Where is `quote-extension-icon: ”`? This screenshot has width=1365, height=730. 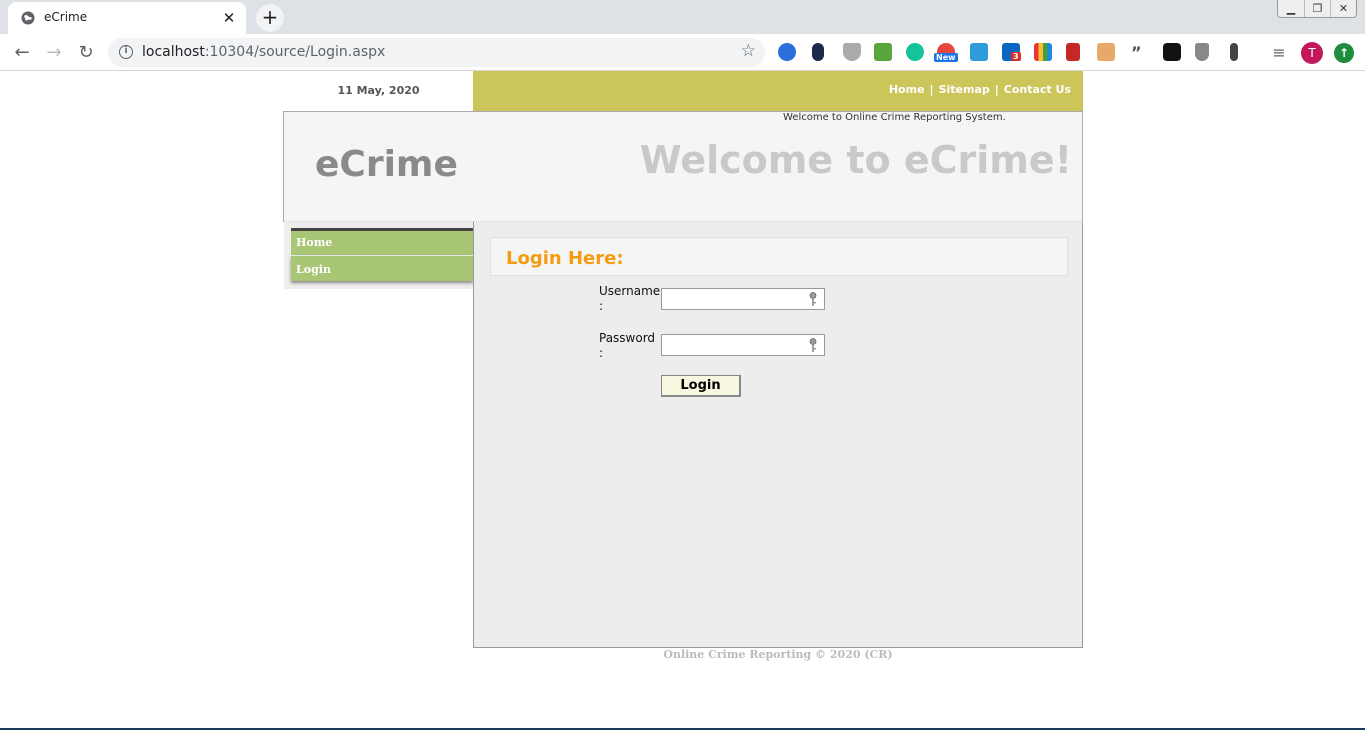 quote-extension-icon: ” is located at coordinates (1140, 52).